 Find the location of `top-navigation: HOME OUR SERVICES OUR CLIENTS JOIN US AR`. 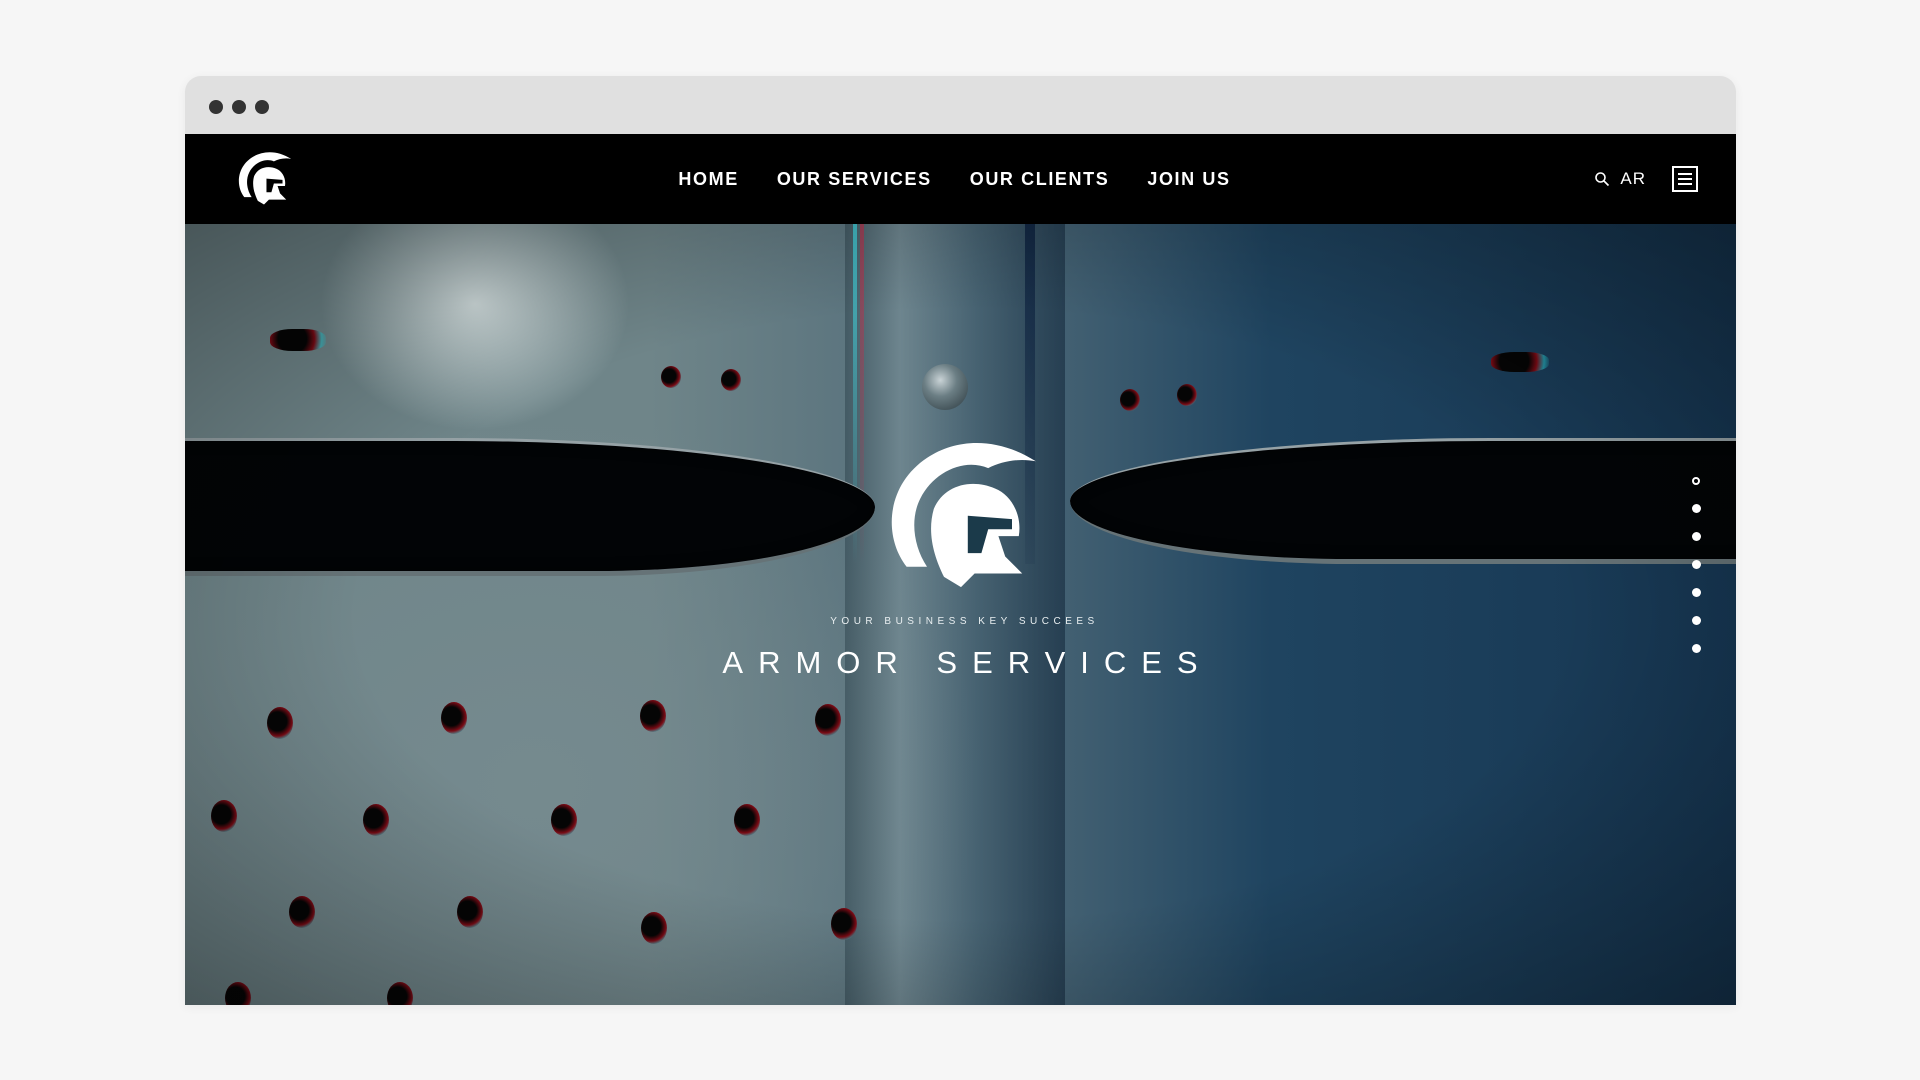

top-navigation: HOME OUR SERVICES OUR CLIENTS JOIN US AR is located at coordinates (960, 179).